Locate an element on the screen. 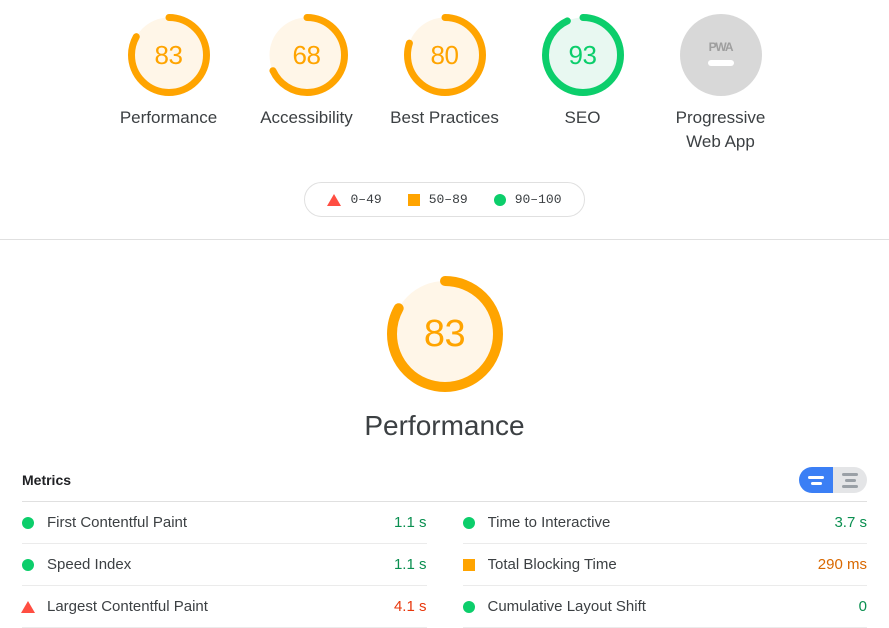 The height and width of the screenshot is (628, 889). metric-name: Total Blocking Time is located at coordinates (552, 564).